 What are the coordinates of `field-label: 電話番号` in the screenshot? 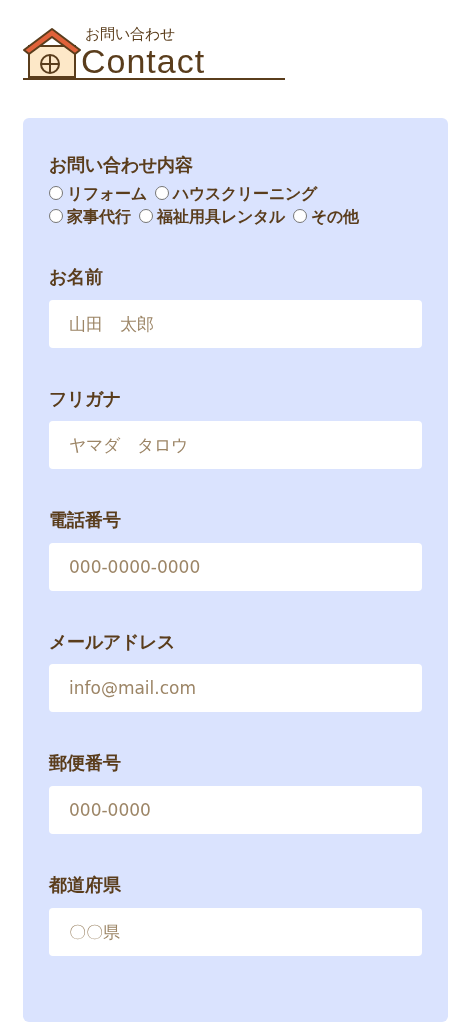 It's located at (85, 520).